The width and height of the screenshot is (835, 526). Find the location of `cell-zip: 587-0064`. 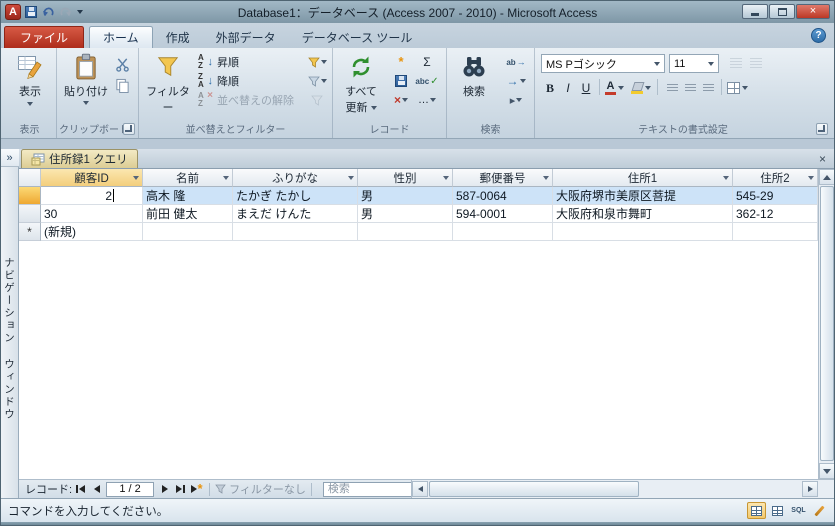

cell-zip: 587-0064 is located at coordinates (503, 196).